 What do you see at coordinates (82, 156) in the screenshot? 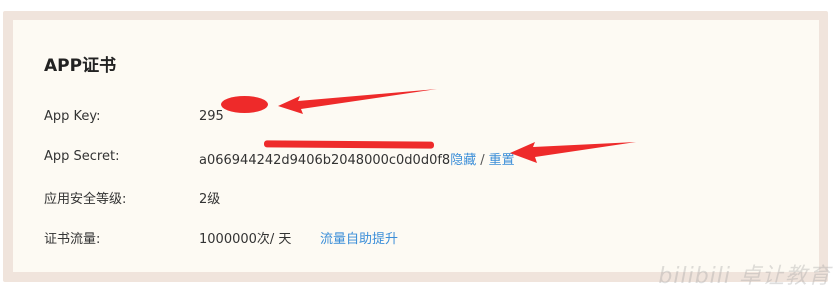
I see `app-secret-label: App Secret:` at bounding box center [82, 156].